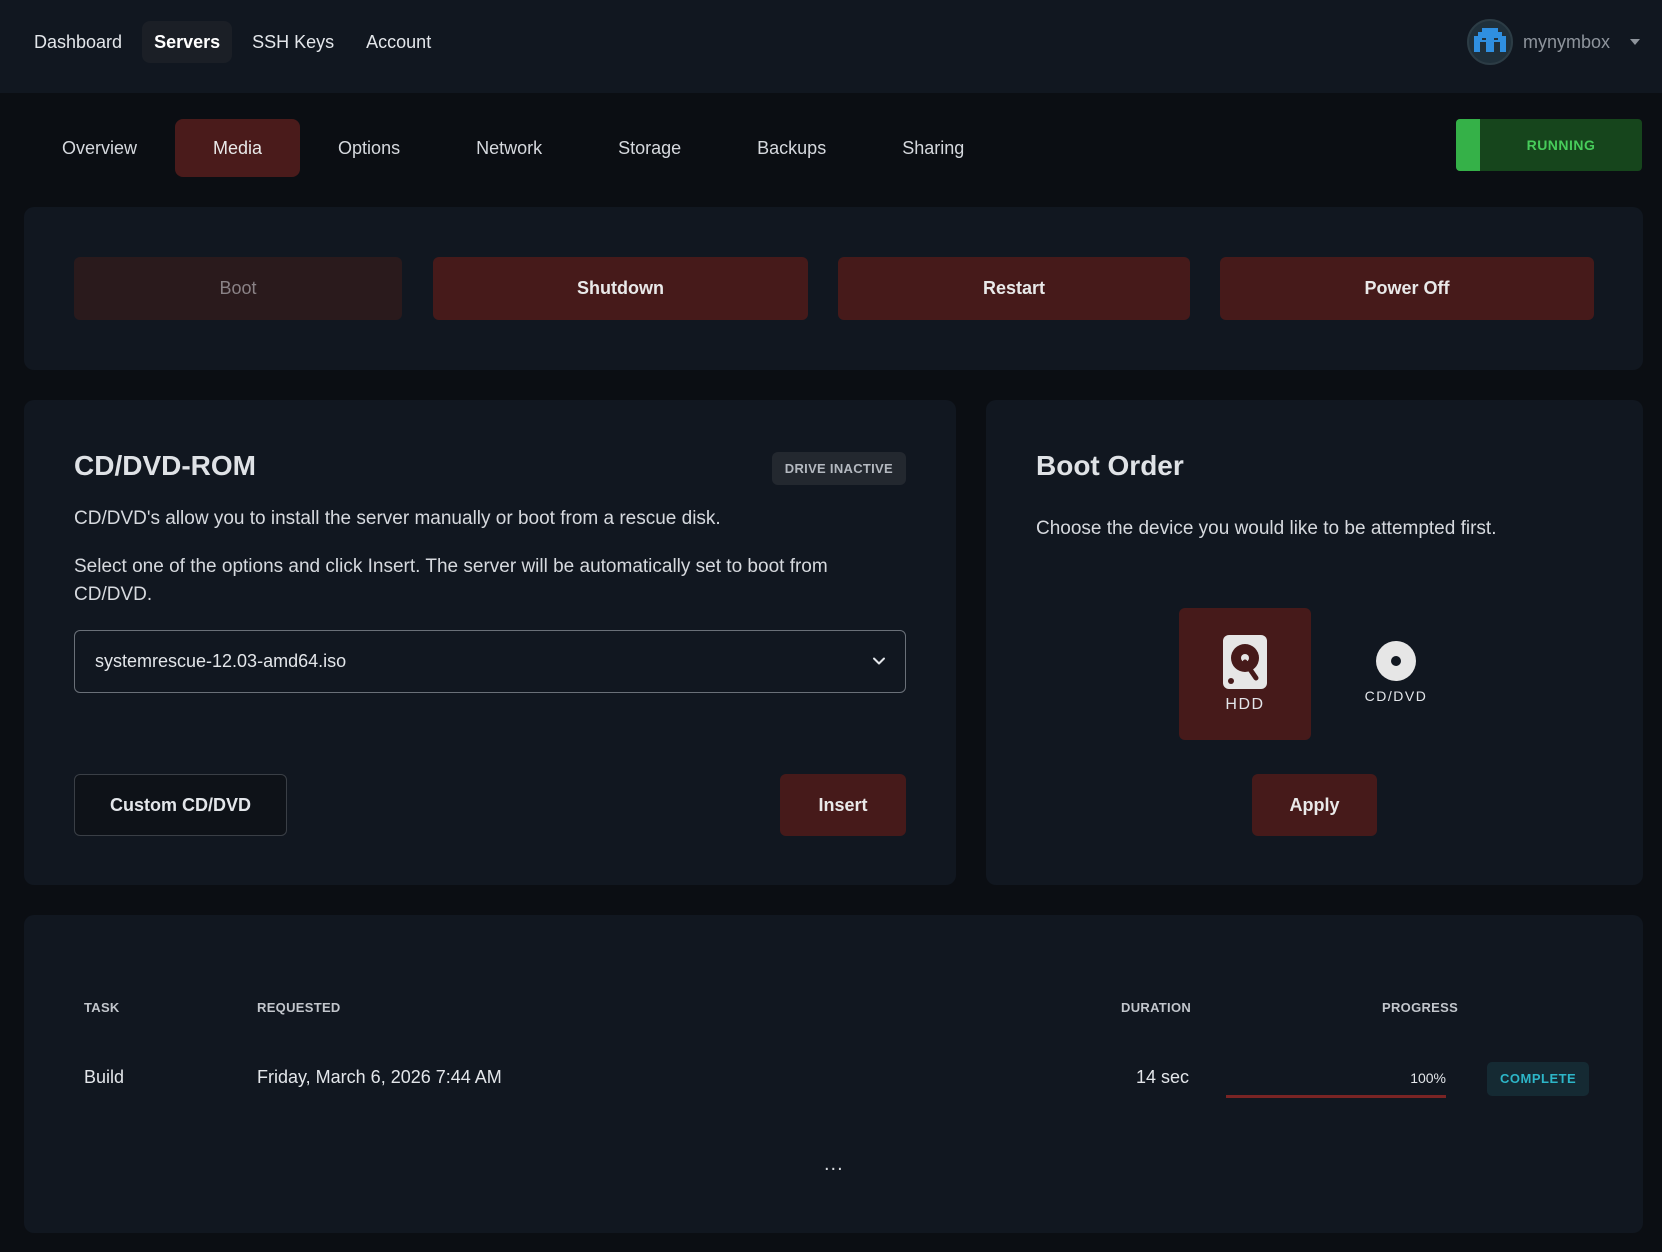  I want to click on pixel-avatar-icon, so click(1489, 40).